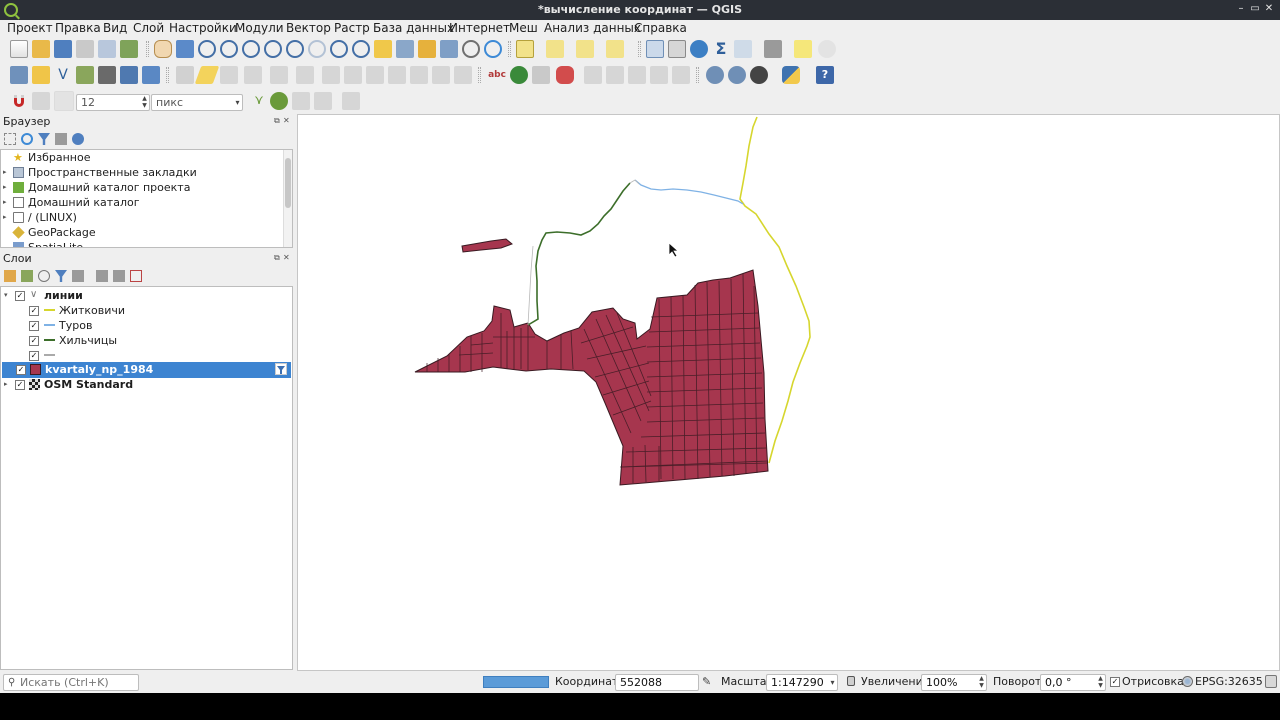  Describe the element at coordinates (351, 101) in the screenshot. I see `advanced-snapping-icon` at that location.